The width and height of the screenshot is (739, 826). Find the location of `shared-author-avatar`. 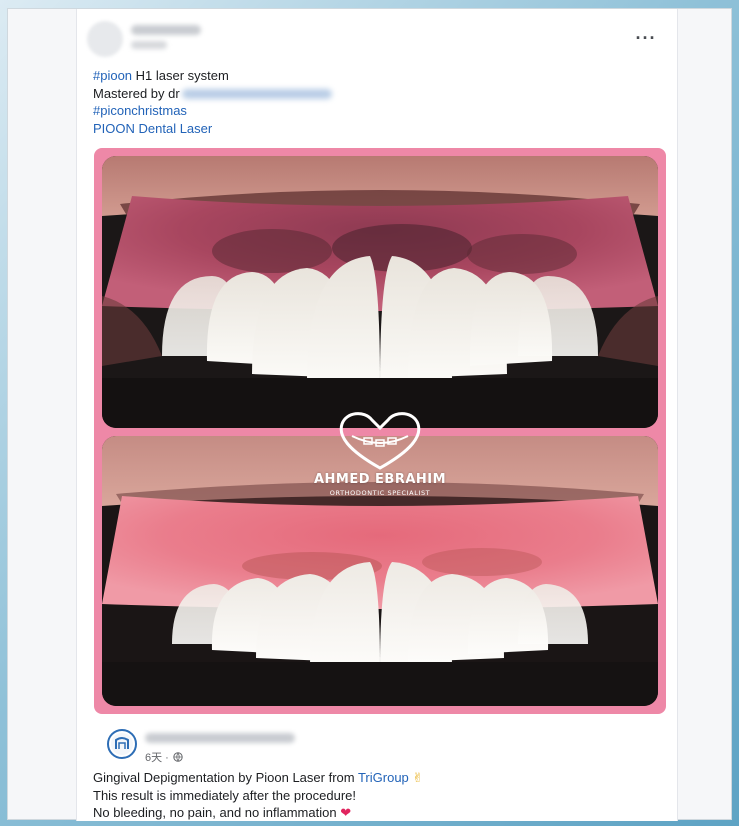

shared-author-avatar is located at coordinates (122, 744).